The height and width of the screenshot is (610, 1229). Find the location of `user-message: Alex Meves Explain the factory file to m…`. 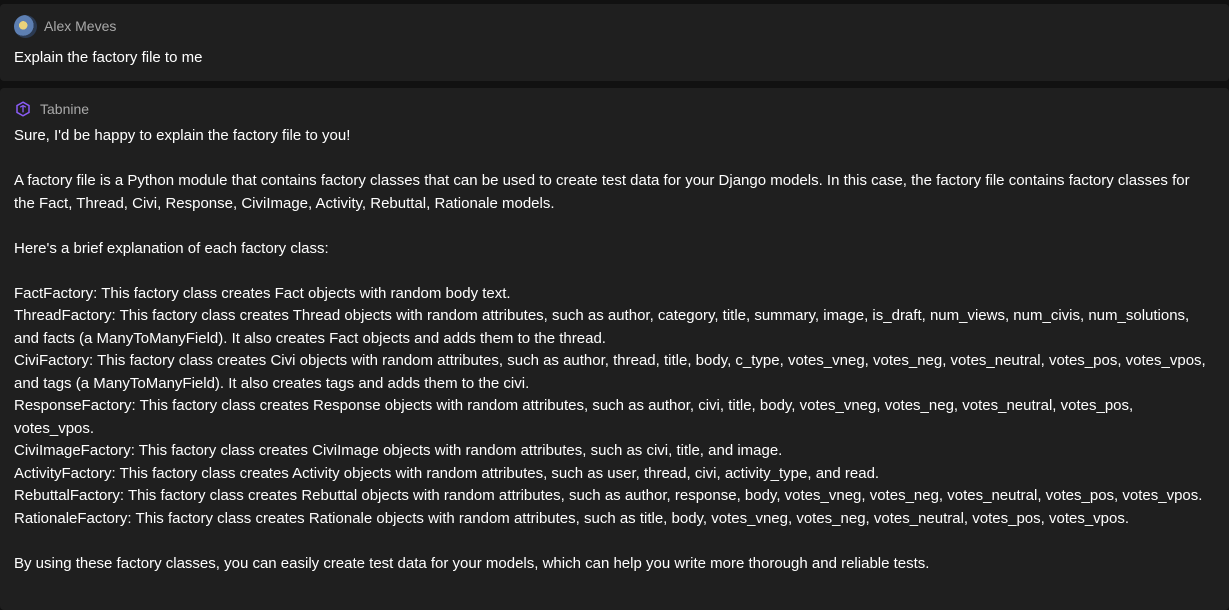

user-message: Alex Meves Explain the factory file to m… is located at coordinates (614, 42).